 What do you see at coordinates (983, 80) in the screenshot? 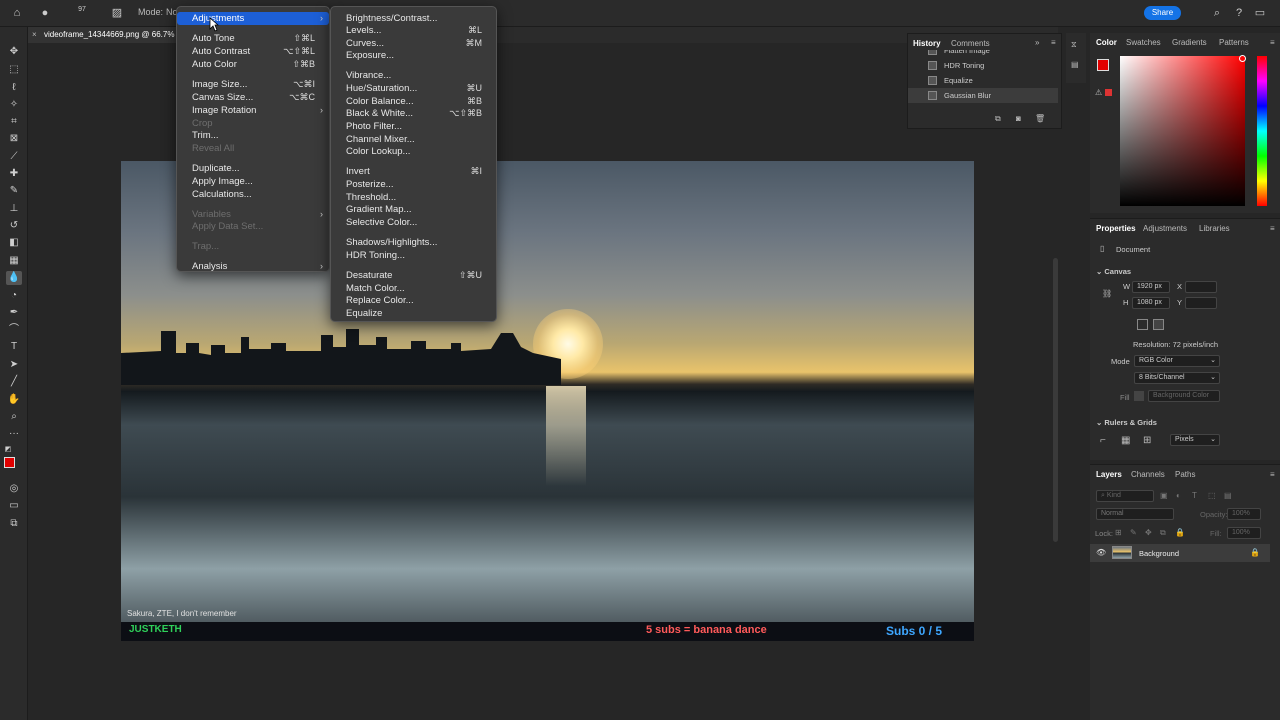
I see `history-state: Equalize` at bounding box center [983, 80].